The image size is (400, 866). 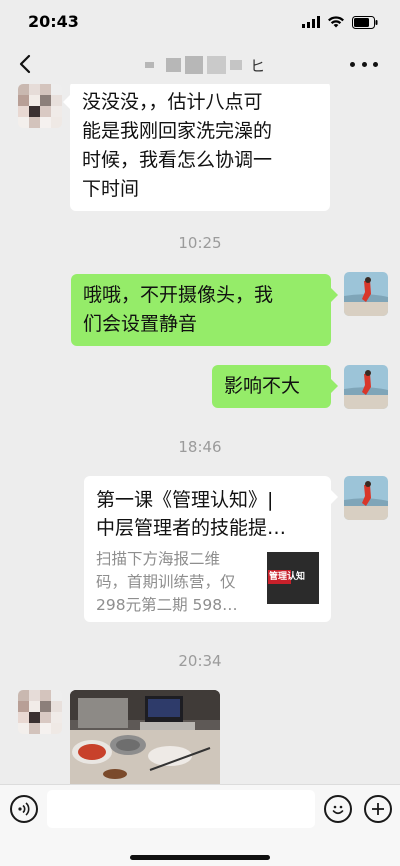 What do you see at coordinates (287, 577) in the screenshot?
I see `link-thumbnail-label: 管理认知` at bounding box center [287, 577].